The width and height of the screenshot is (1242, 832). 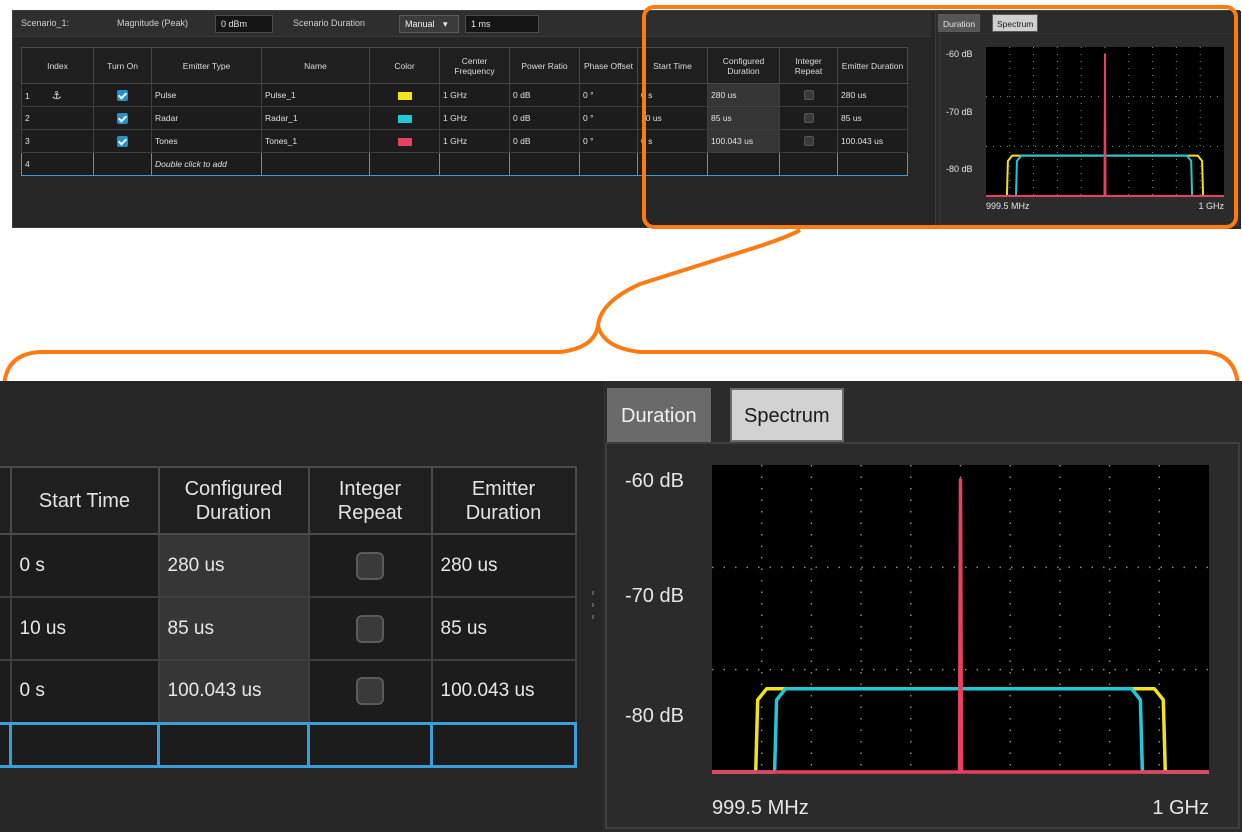 I want to click on name-cell: Tones_1, so click(x=315, y=141).